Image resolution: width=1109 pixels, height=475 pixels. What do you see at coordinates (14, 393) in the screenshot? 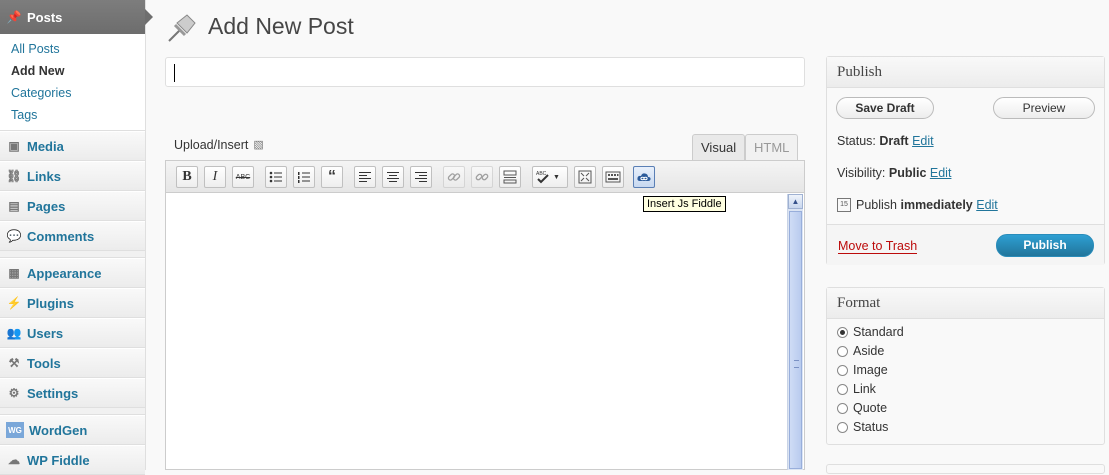
I see `settings-icon: ⚙` at bounding box center [14, 393].